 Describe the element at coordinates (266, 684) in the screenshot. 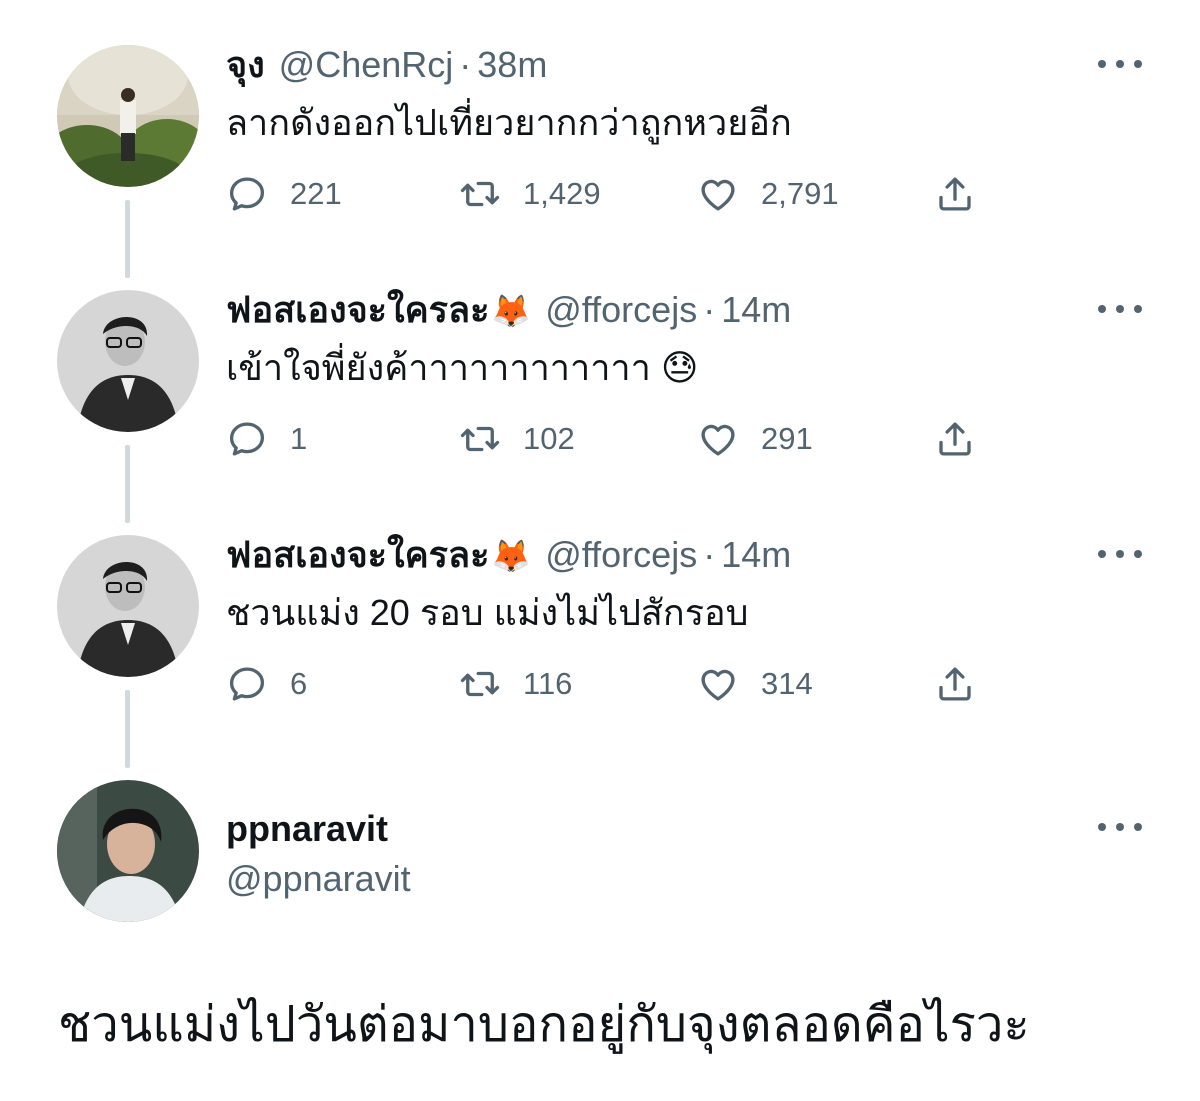

I see `reply-button: 6` at that location.